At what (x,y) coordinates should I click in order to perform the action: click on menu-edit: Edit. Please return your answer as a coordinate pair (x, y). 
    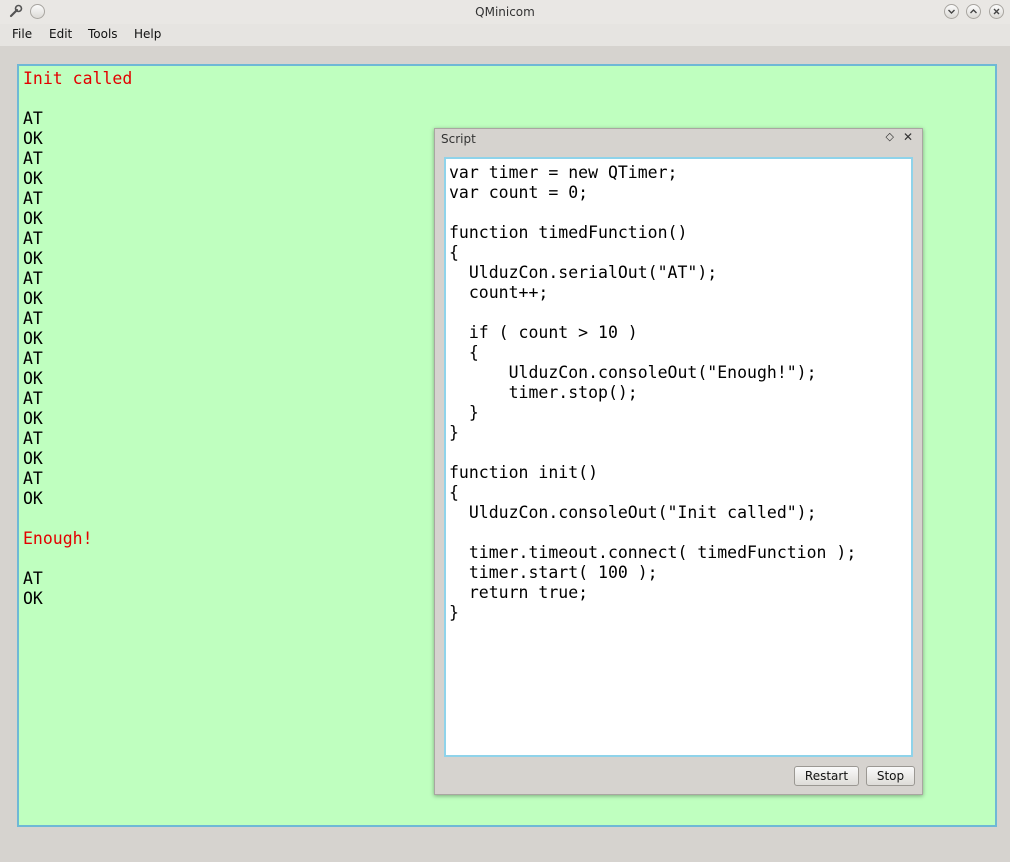
    Looking at the image, I should click on (60, 34).